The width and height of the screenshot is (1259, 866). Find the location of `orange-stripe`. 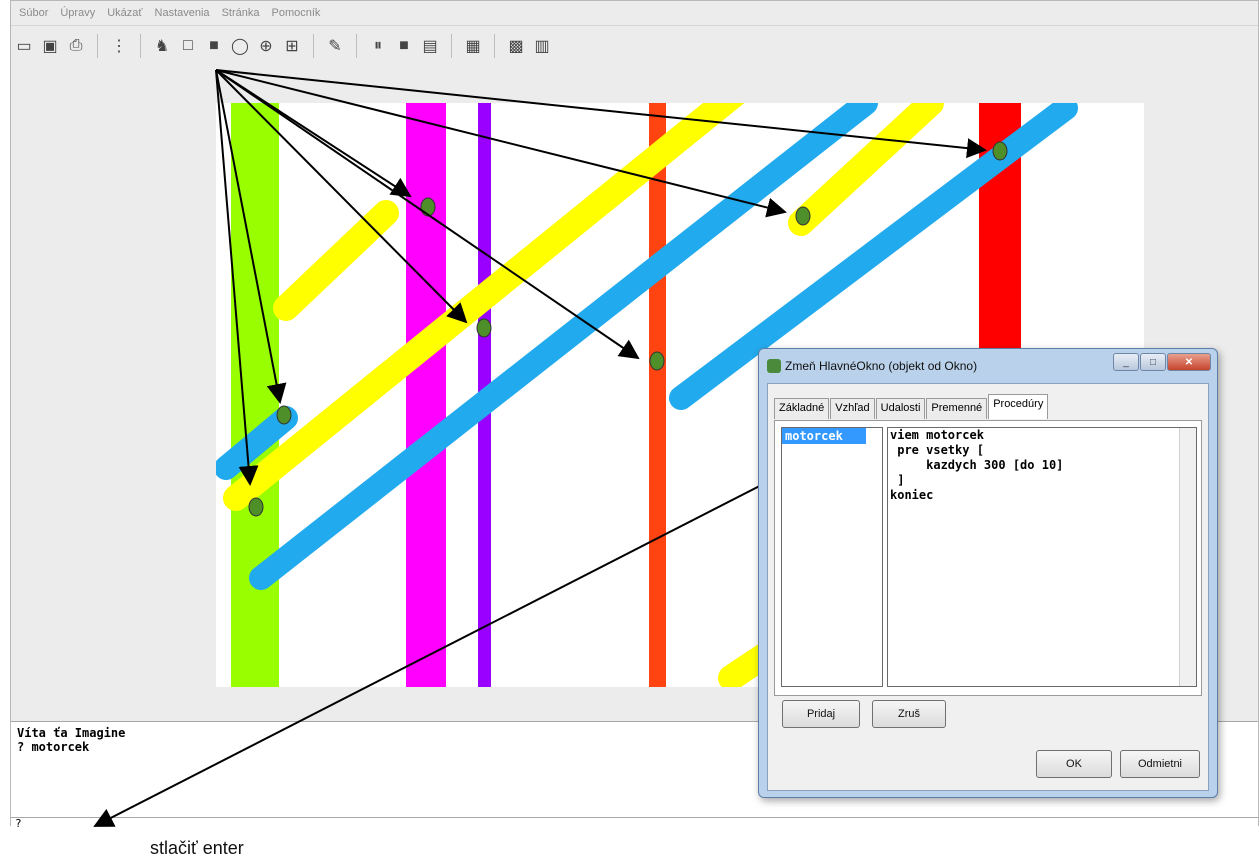

orange-stripe is located at coordinates (657, 395).